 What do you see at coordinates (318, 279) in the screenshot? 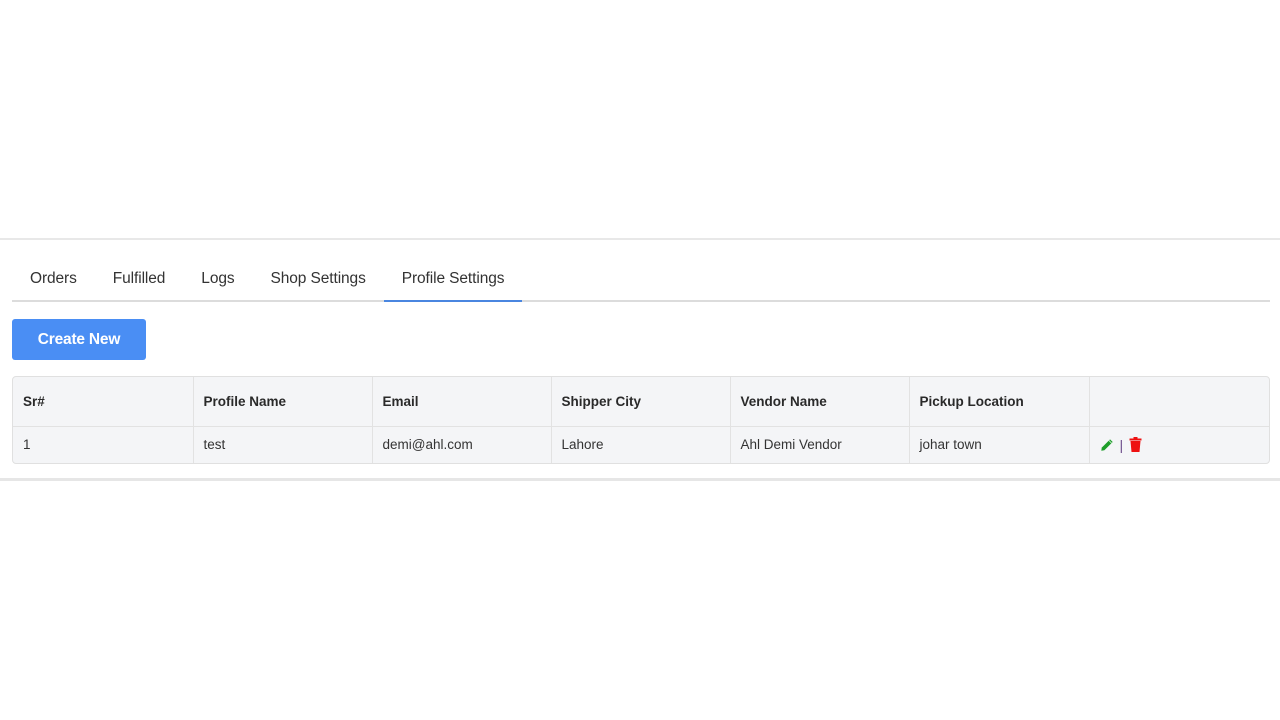
I see `tab-shop-settings: Shop Settings` at bounding box center [318, 279].